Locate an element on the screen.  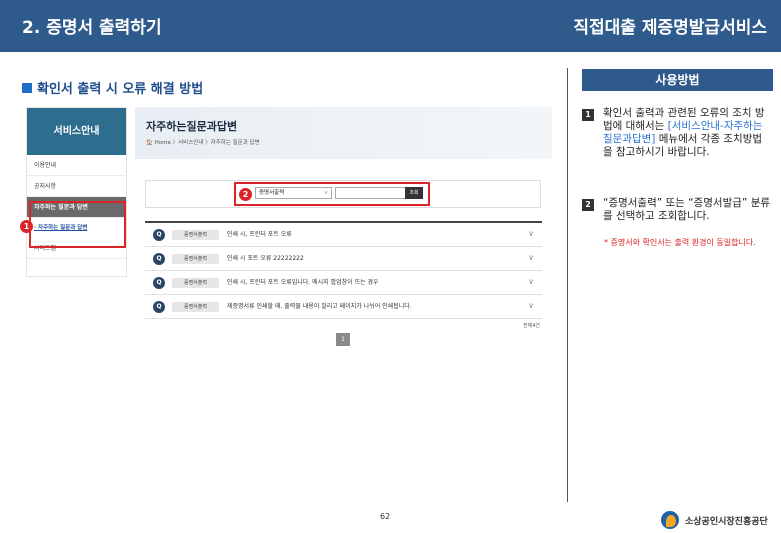
breadcrumb: 🏠 Home 〉서비스안내 〉자주하는 질문과 답변 is located at coordinates (203, 142).